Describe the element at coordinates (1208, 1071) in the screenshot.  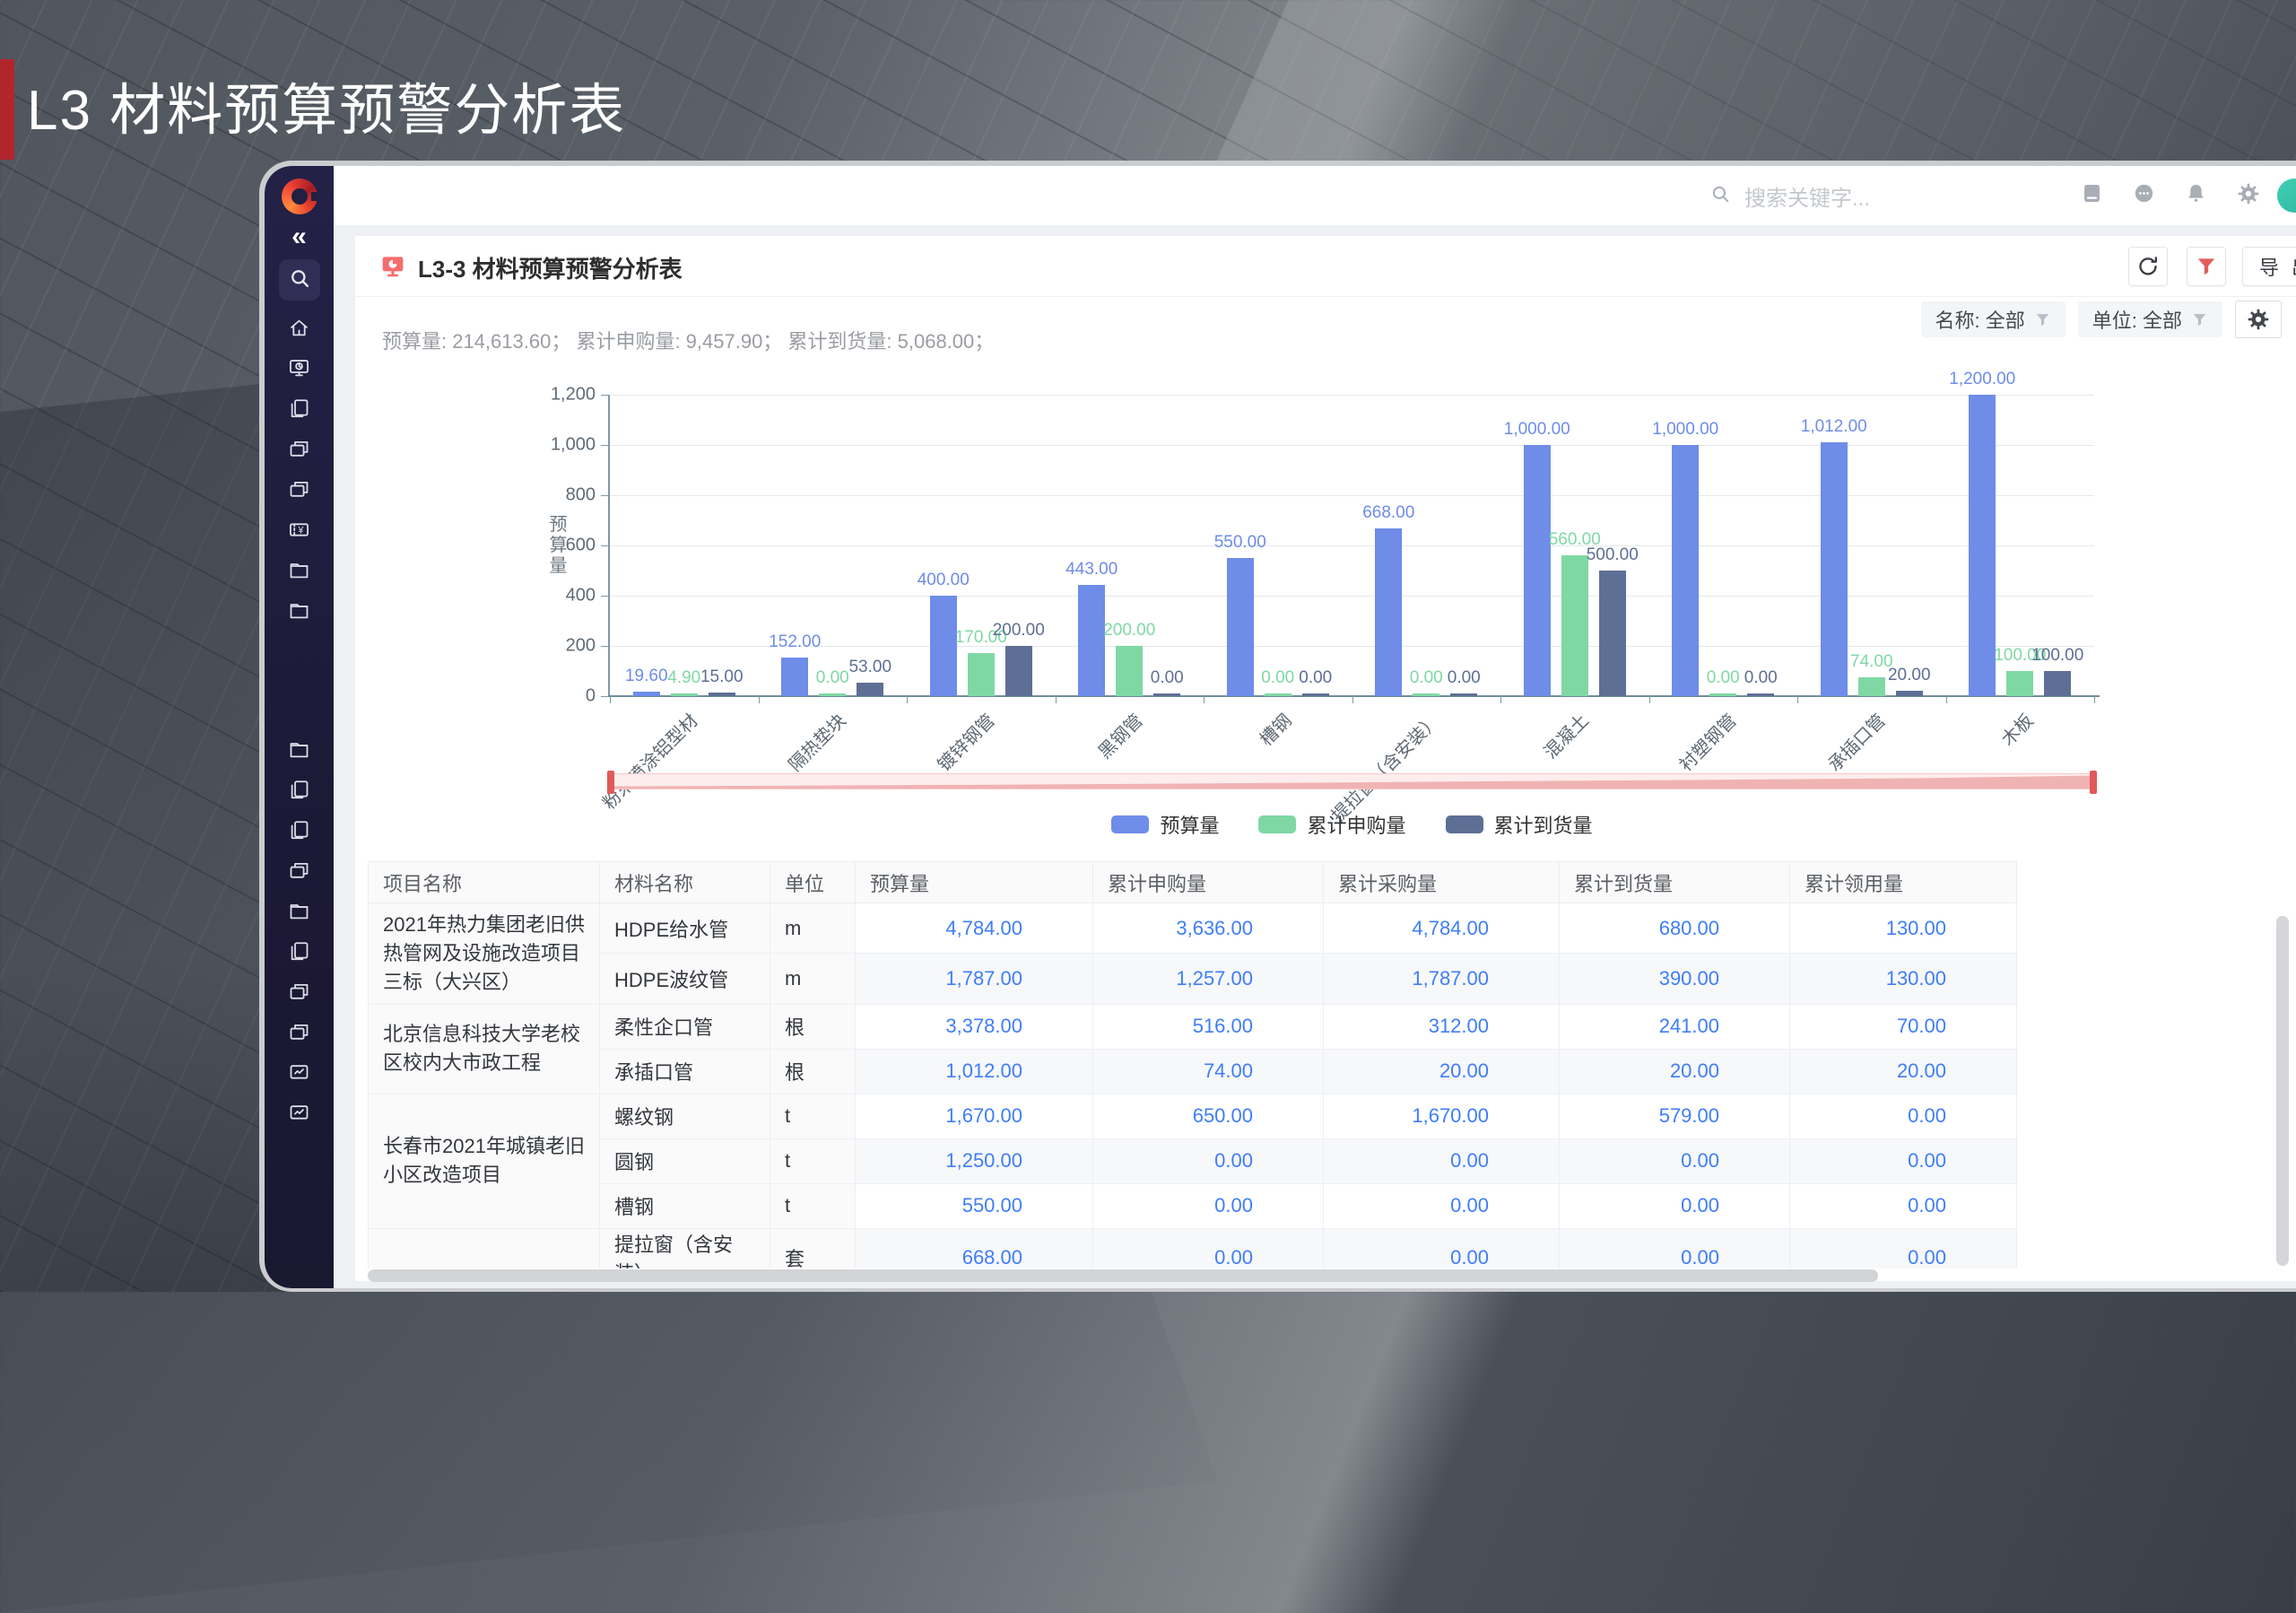
I see `cell-value-link: 74.00` at that location.